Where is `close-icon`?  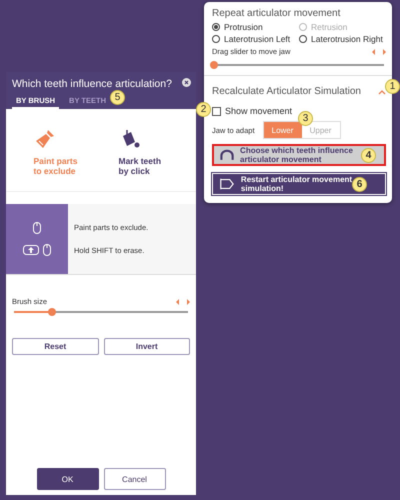 close-icon is located at coordinates (186, 82).